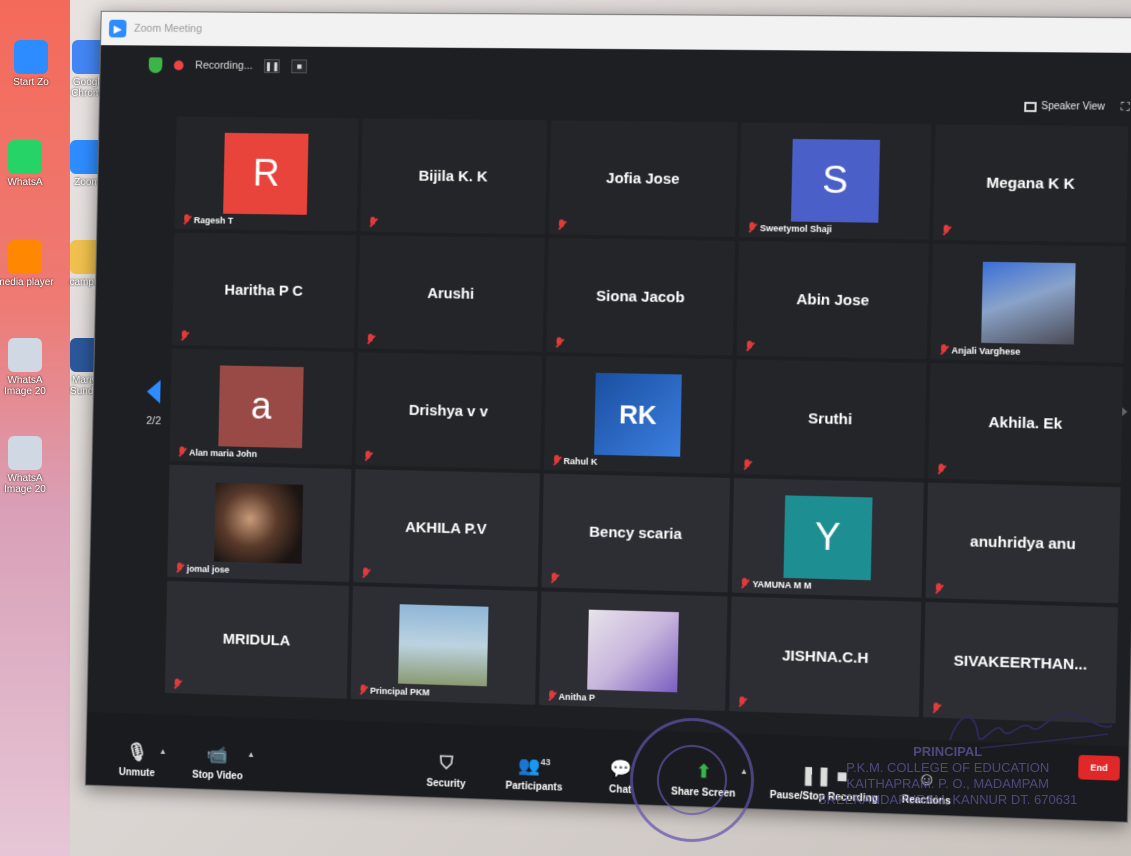  I want to click on participant-tile: Sruthi, so click(830, 419).